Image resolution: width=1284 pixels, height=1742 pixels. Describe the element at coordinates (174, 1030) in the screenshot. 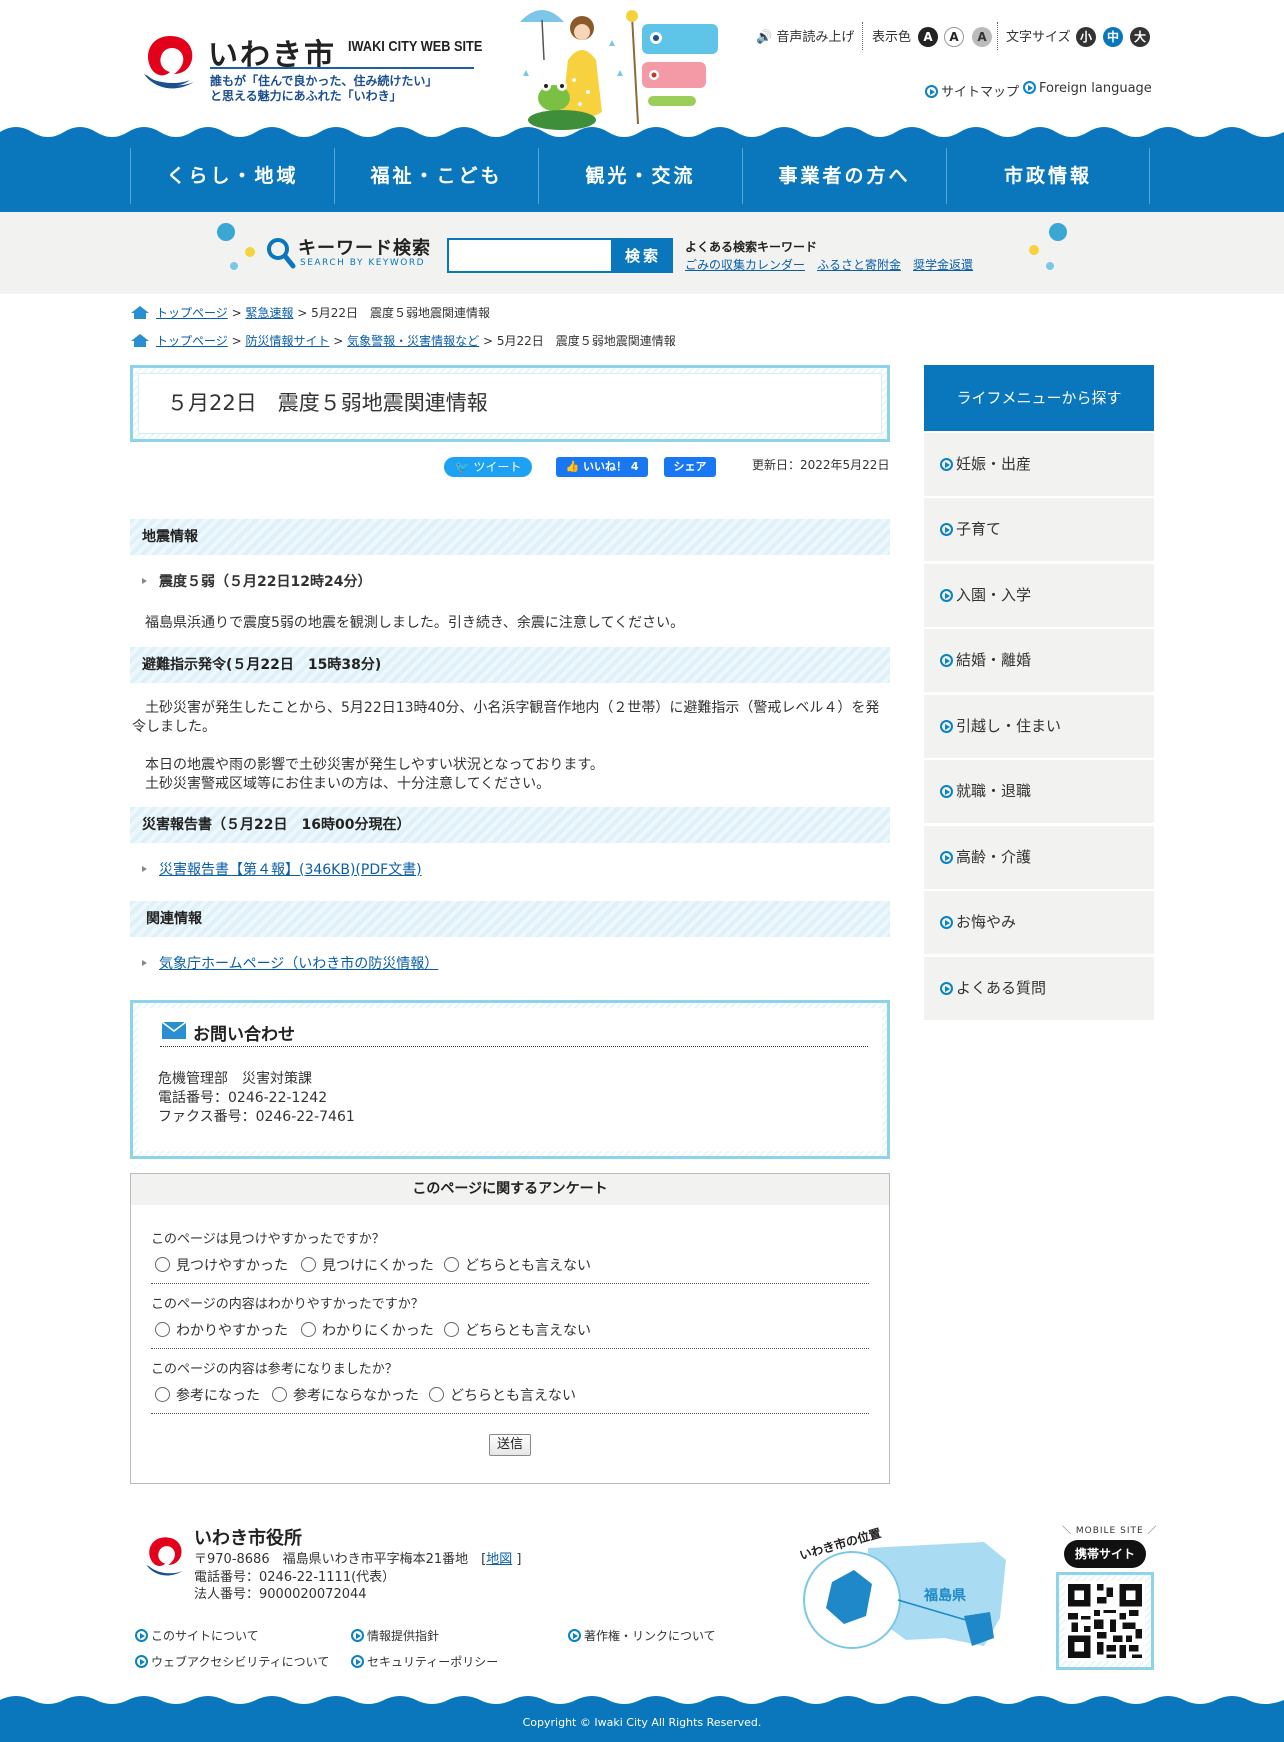

I see `mail-icon` at that location.